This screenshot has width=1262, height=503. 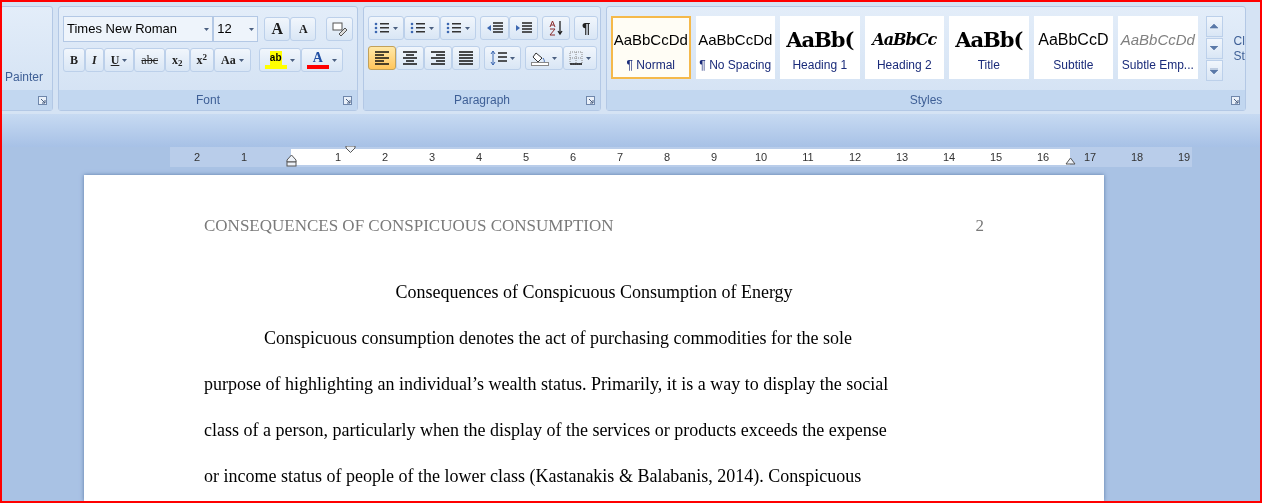 I want to click on ruler-number: 6, so click(x=573, y=157).